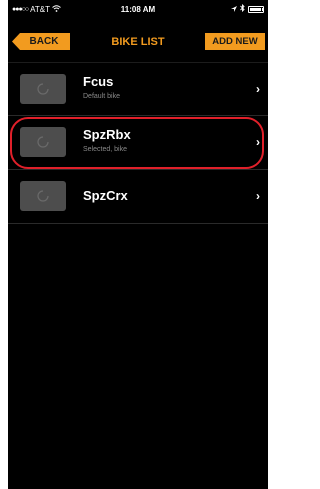 This screenshot has height=489, width=320. What do you see at coordinates (234, 9) in the screenshot?
I see `location-icon` at bounding box center [234, 9].